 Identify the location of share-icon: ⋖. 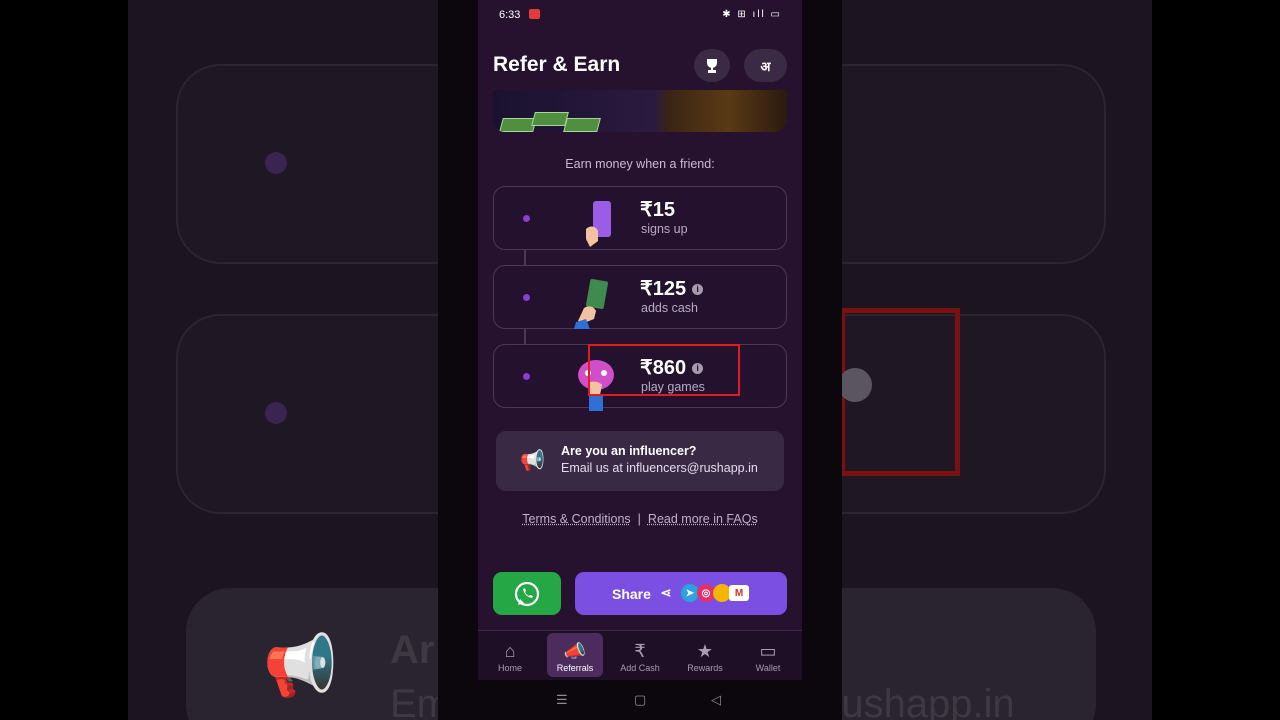
(666, 592).